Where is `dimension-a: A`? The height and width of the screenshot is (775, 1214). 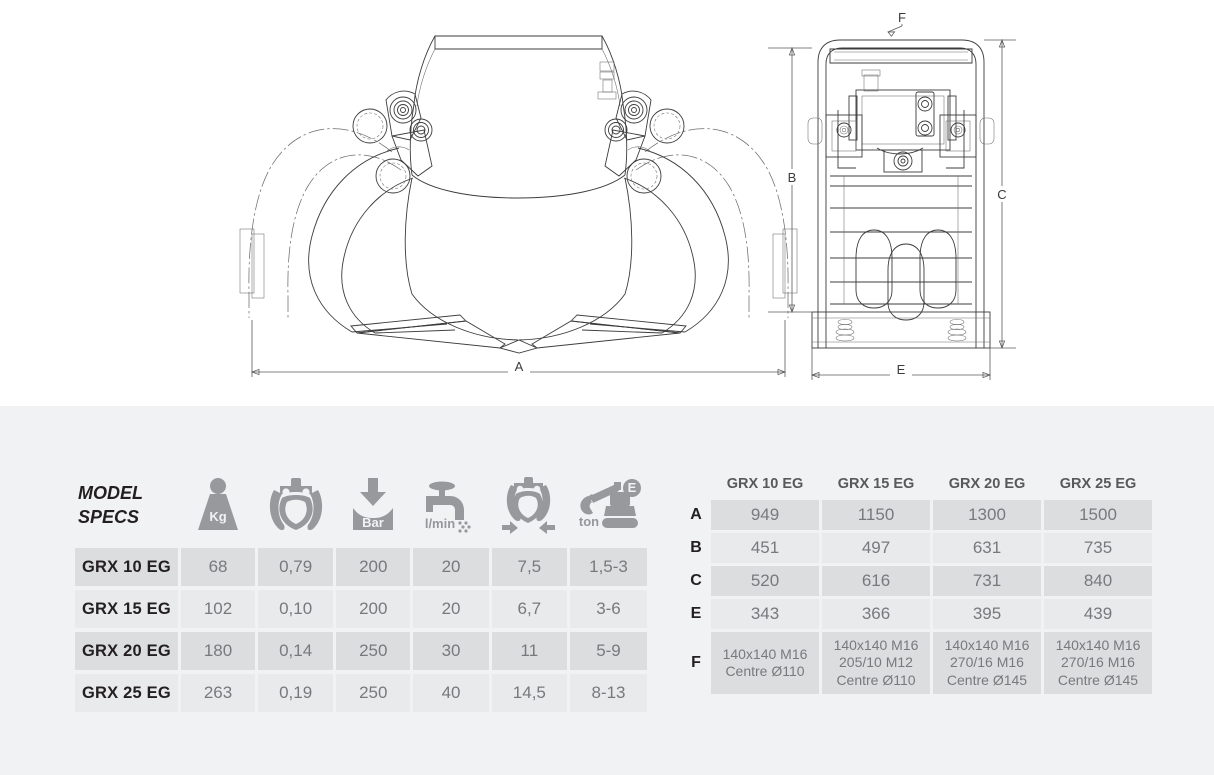 dimension-a: A is located at coordinates (518, 348).